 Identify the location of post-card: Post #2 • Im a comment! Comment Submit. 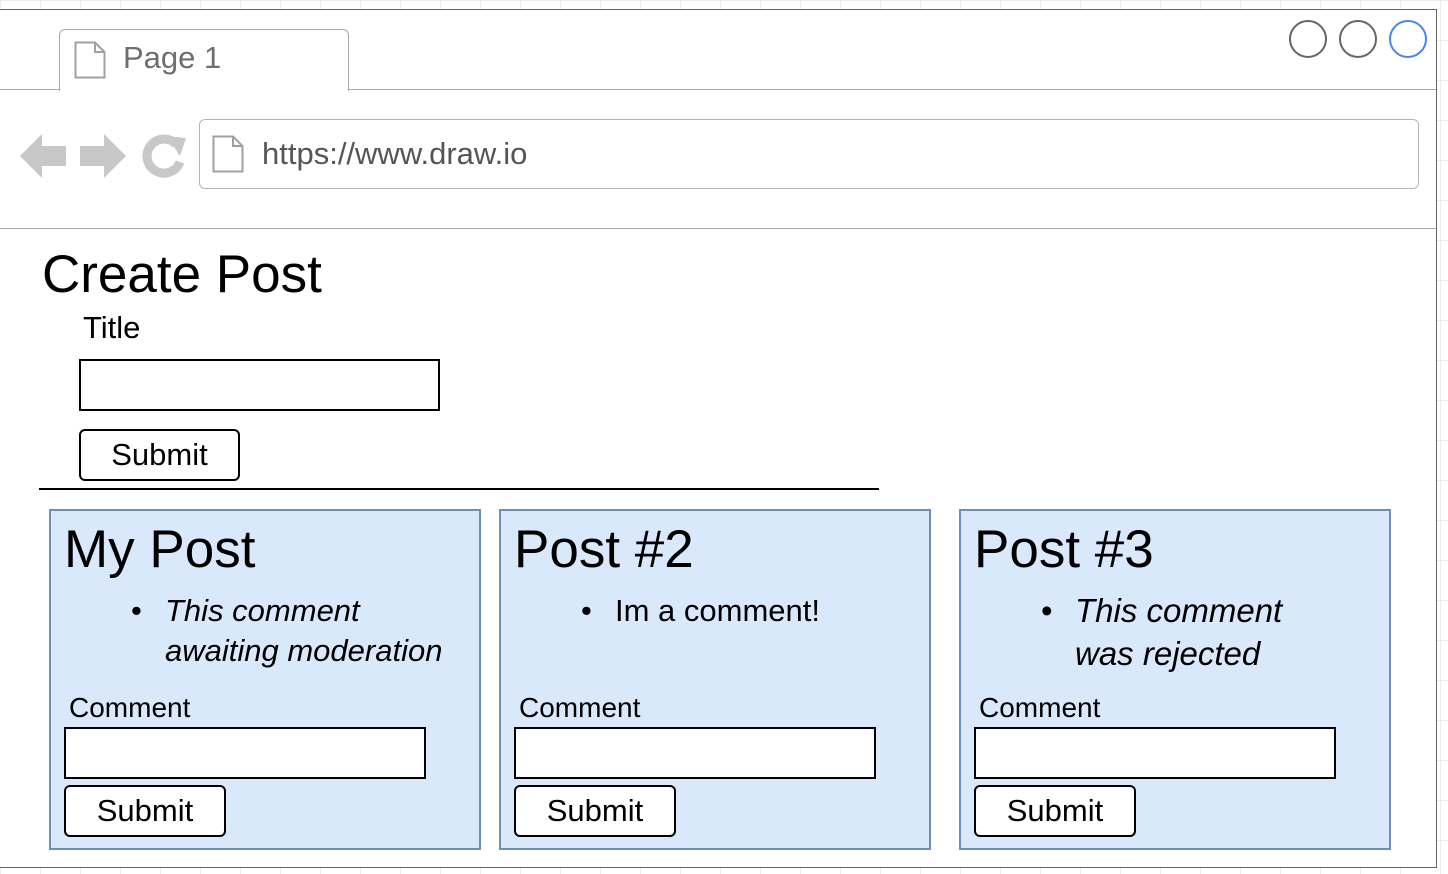
(715, 679).